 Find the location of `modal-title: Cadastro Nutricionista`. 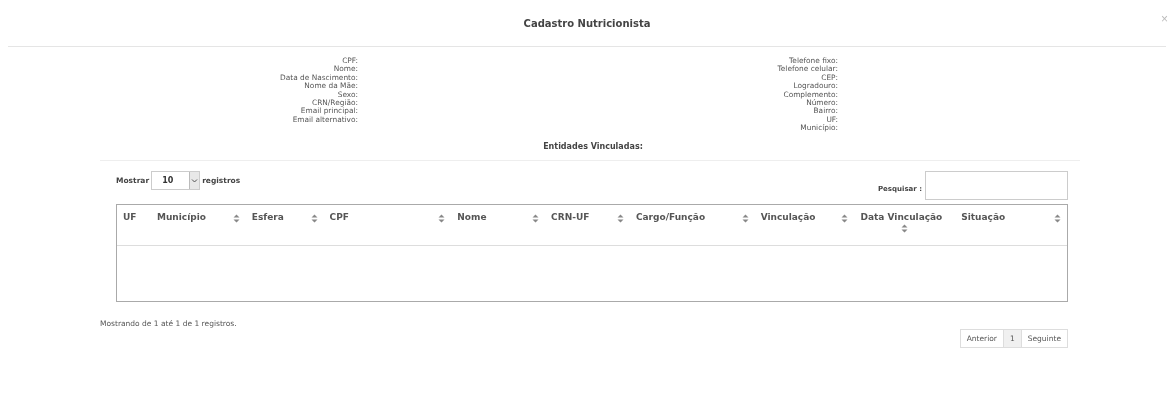

modal-title: Cadastro Nutricionista is located at coordinates (587, 23).